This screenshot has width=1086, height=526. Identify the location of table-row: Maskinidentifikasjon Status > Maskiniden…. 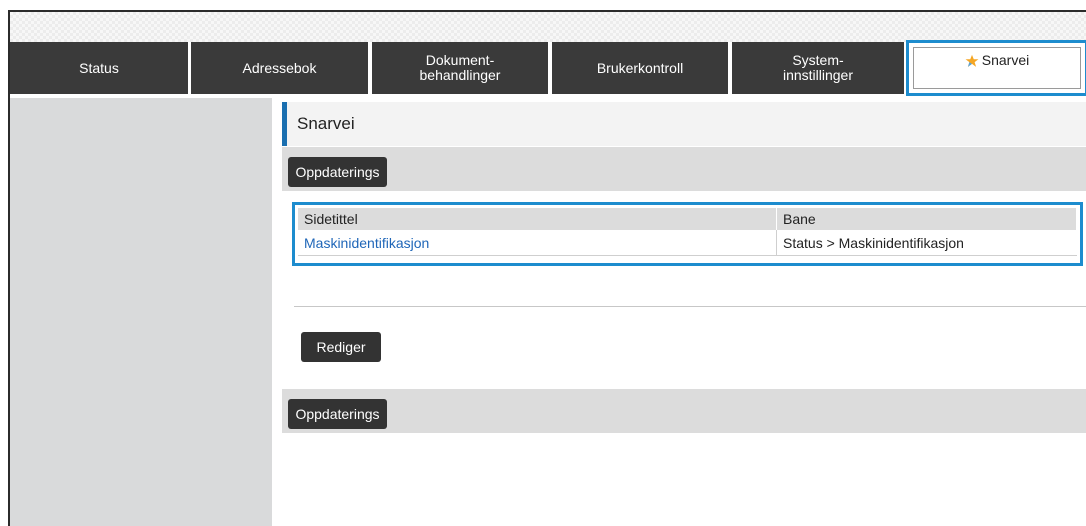
(687, 243).